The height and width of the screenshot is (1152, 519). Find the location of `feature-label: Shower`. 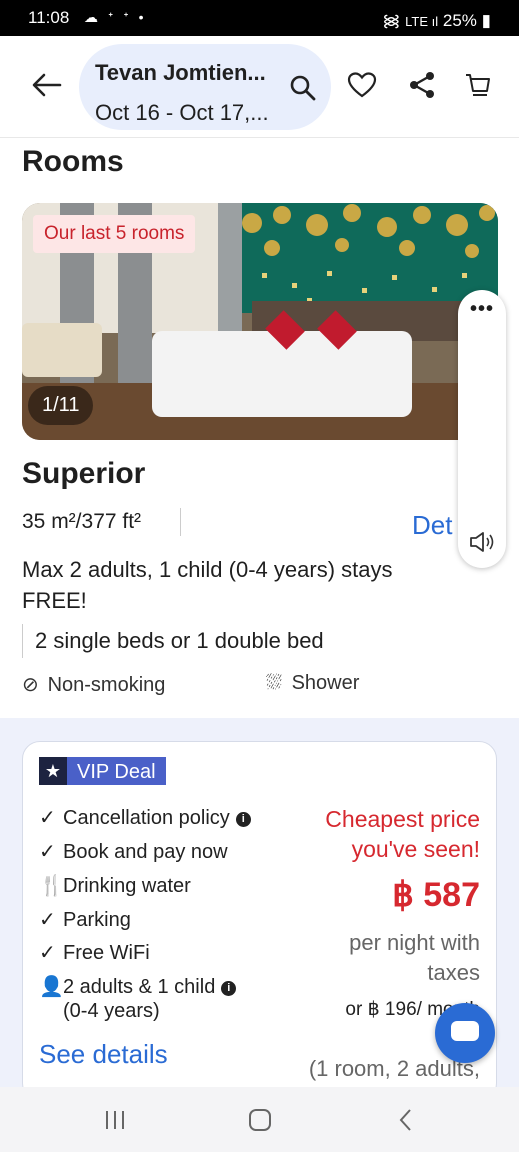

feature-label: Shower is located at coordinates (325, 683).